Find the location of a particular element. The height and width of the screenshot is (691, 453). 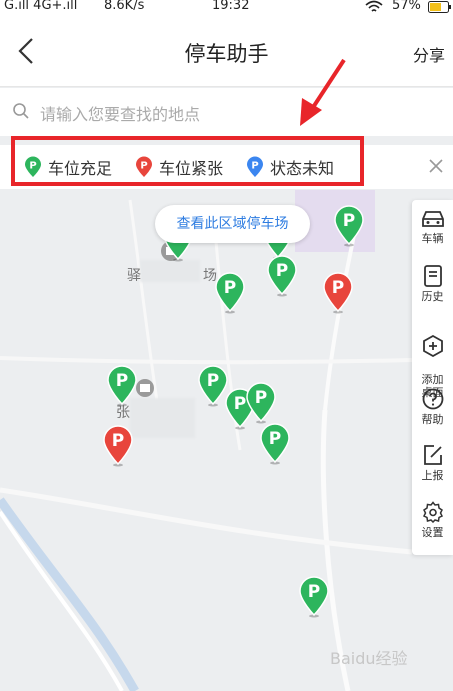

toolbar-help: 帮助 is located at coordinates (432, 407).